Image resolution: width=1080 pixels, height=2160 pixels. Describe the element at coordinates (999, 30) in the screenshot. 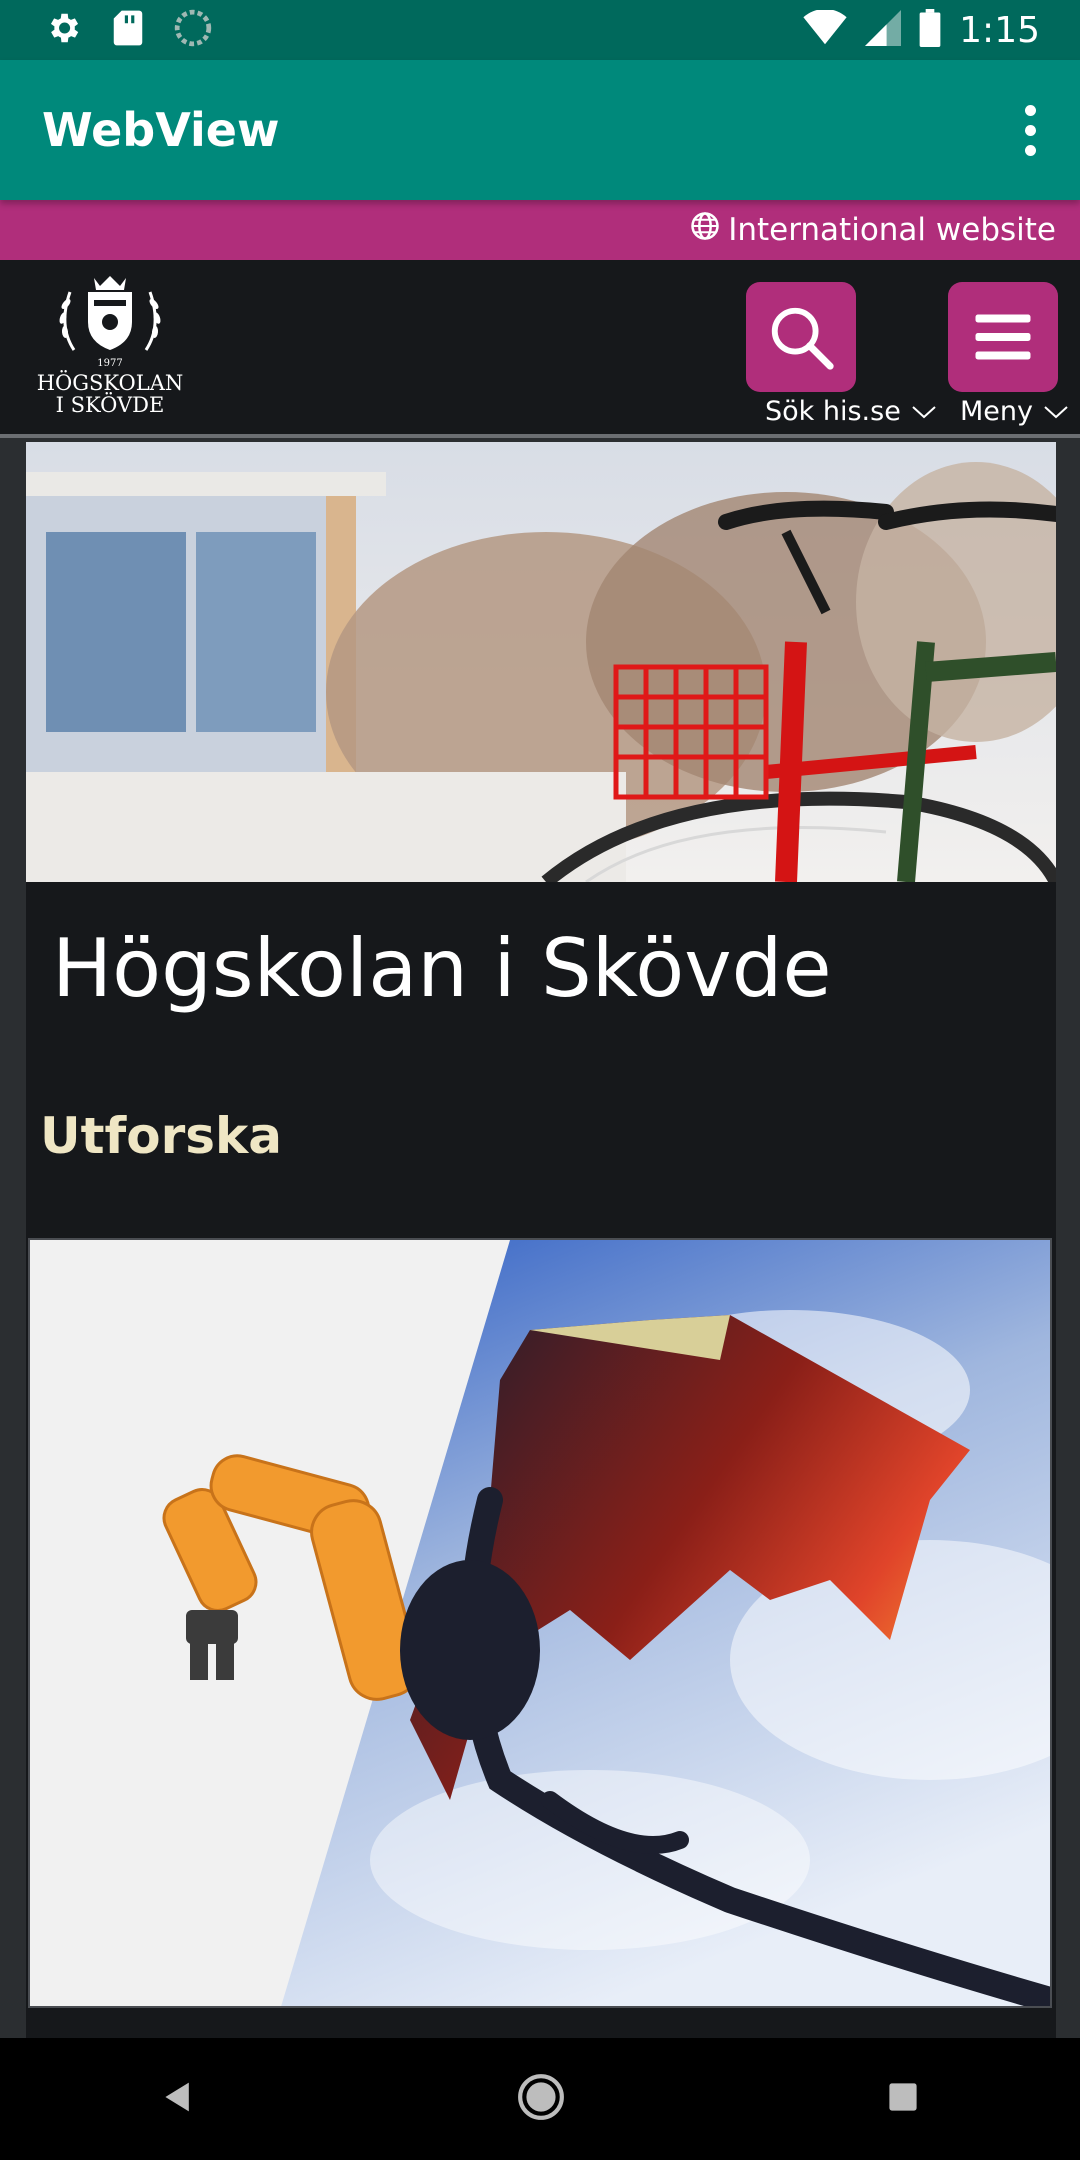

I see `status-time: 1:15` at that location.